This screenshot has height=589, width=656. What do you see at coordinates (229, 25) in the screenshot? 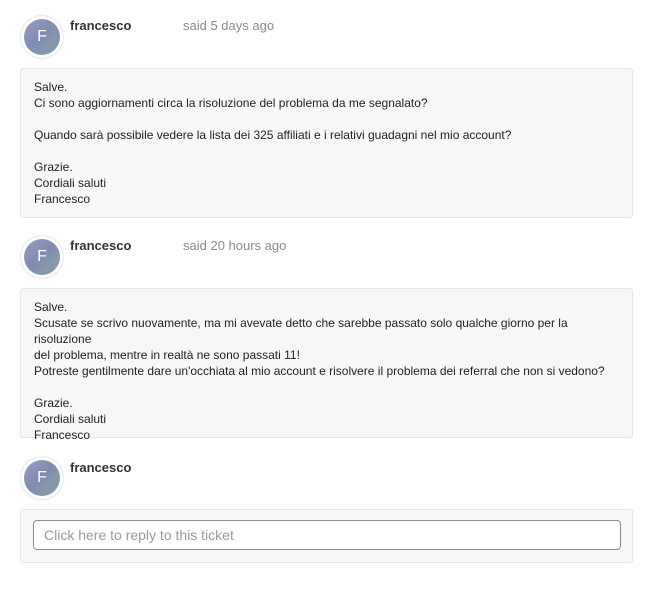
I see `comment-timestamp: said 5 days ago` at bounding box center [229, 25].